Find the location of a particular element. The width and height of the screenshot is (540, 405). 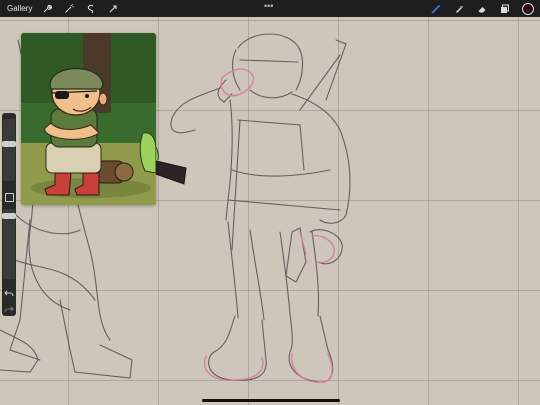

home-indicator is located at coordinates (271, 400).